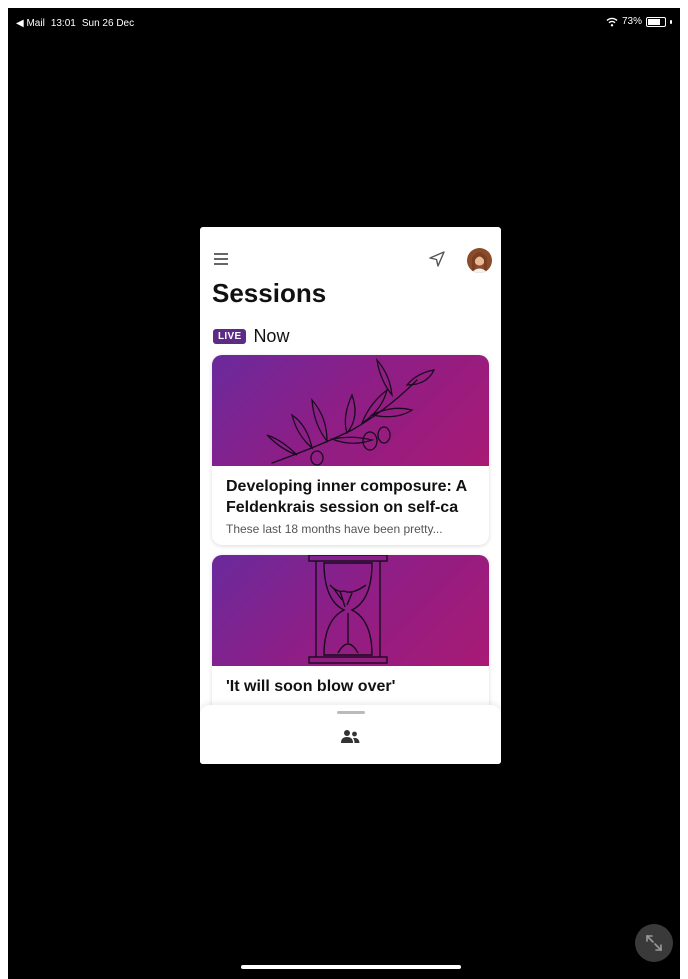 This screenshot has width=688, height=979. Describe the element at coordinates (230, 336) in the screenshot. I see `live-badge: LIVE` at that location.